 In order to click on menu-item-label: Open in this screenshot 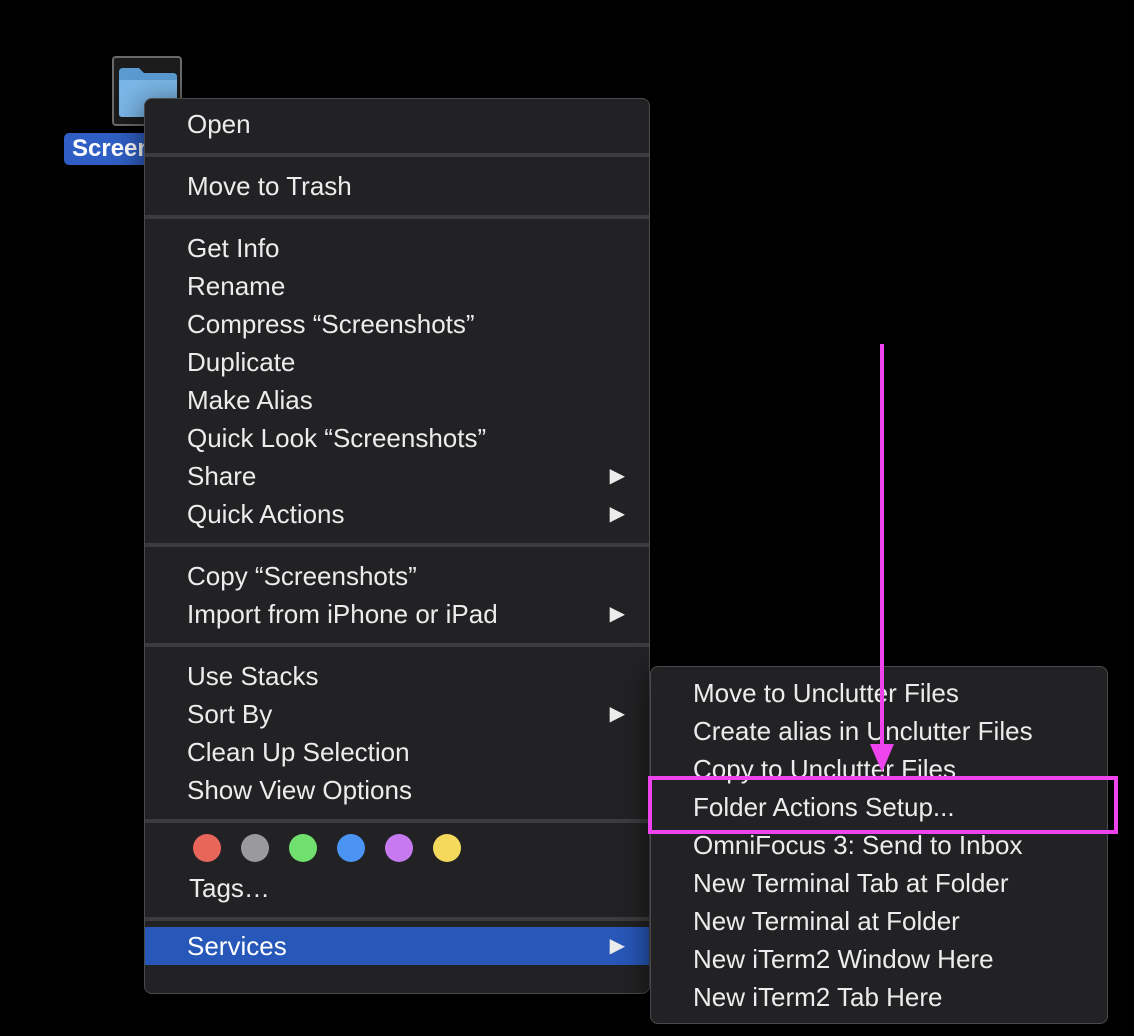, I will do `click(219, 124)`.